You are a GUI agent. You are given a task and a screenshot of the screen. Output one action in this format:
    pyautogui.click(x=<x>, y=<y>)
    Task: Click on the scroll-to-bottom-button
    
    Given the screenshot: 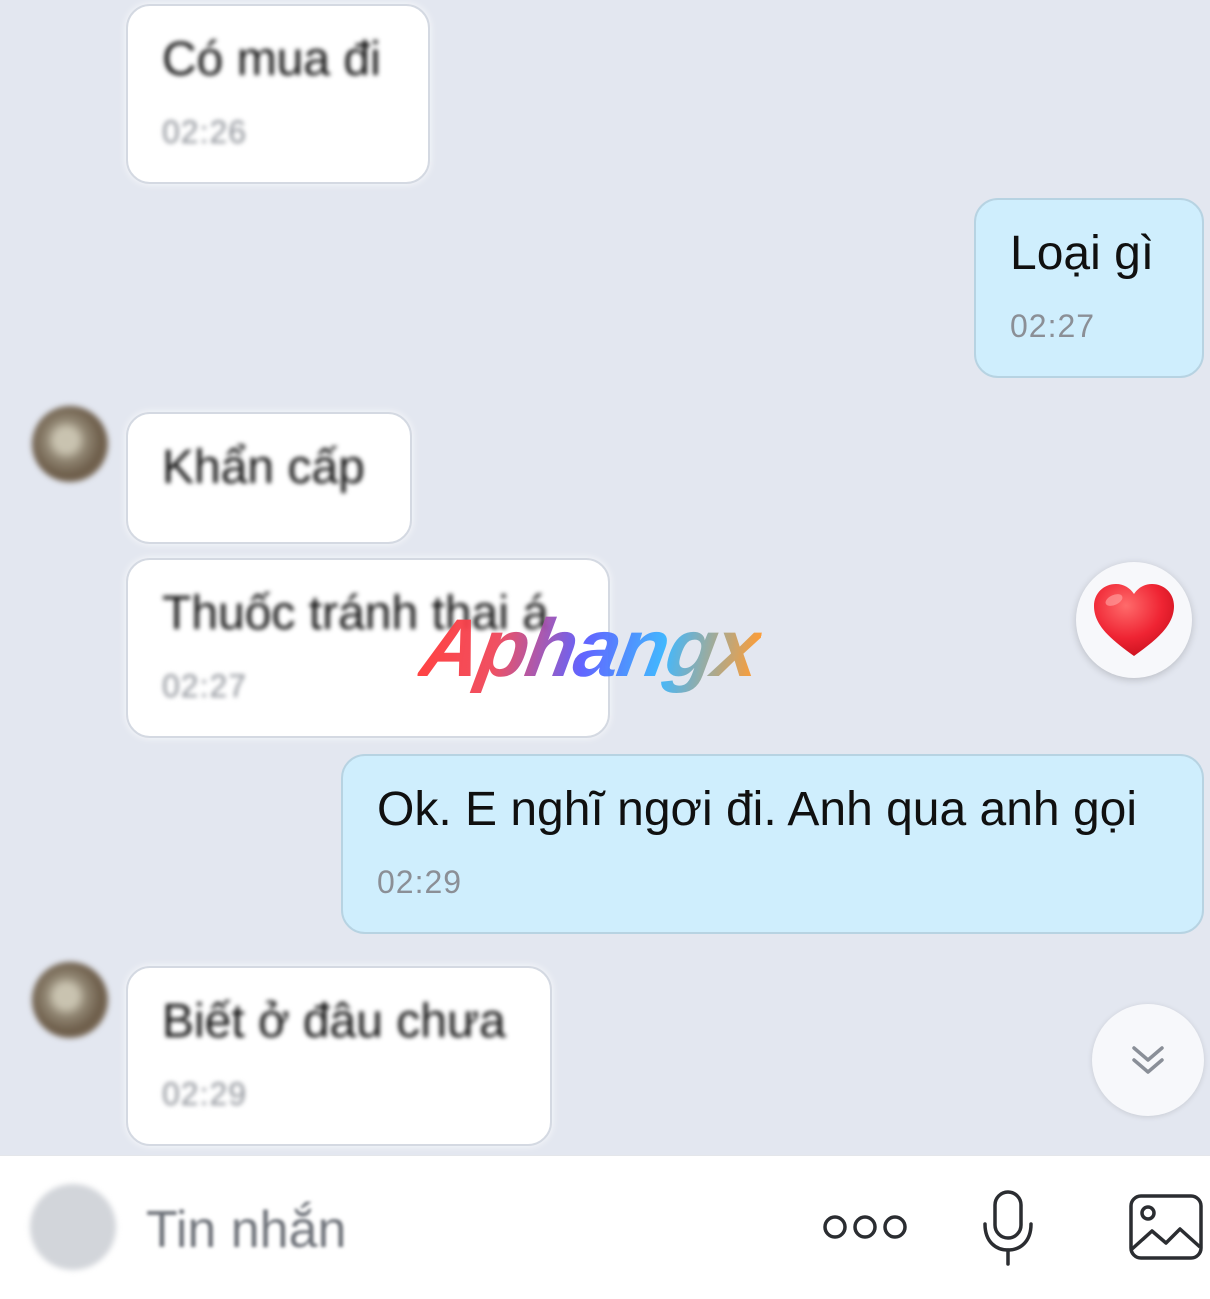 What is the action you would take?
    pyautogui.click(x=1148, y=1060)
    